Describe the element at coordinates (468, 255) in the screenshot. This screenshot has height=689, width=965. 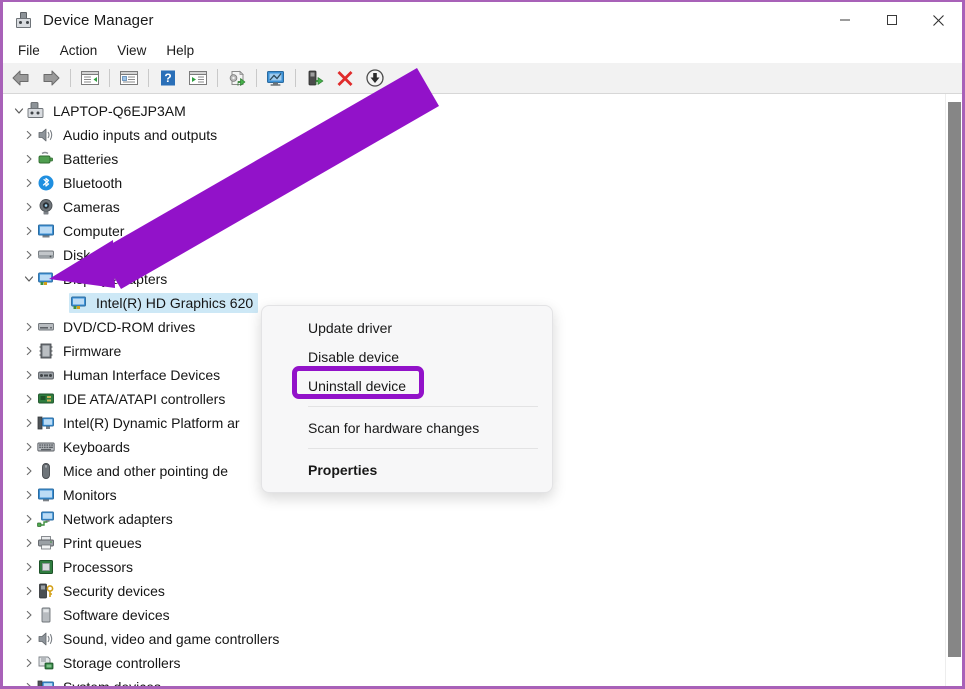
I see `tree-item-disk-drives: Disk drives` at that location.